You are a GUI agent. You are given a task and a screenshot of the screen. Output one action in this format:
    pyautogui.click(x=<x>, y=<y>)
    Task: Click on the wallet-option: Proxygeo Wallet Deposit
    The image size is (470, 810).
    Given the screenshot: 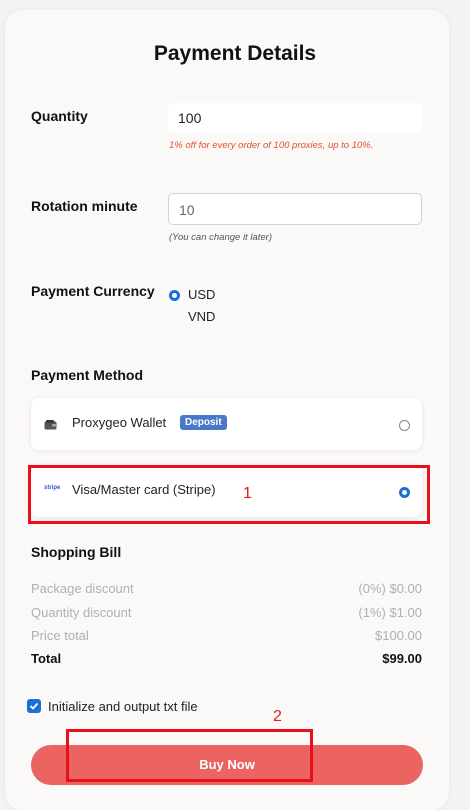 What is the action you would take?
    pyautogui.click(x=226, y=424)
    